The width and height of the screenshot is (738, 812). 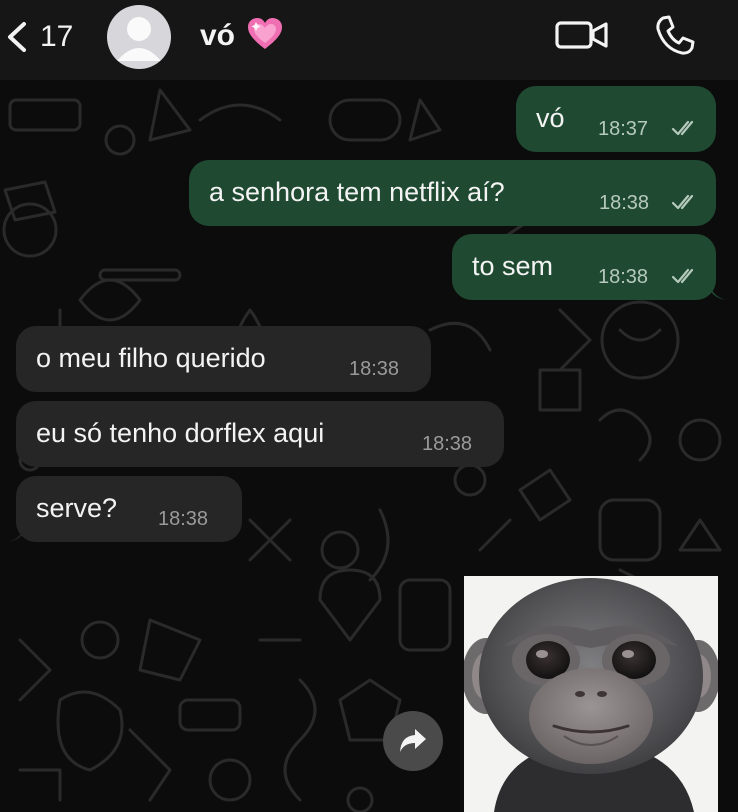 I want to click on incoming-message: serve? 18:38, so click(x=129, y=509).